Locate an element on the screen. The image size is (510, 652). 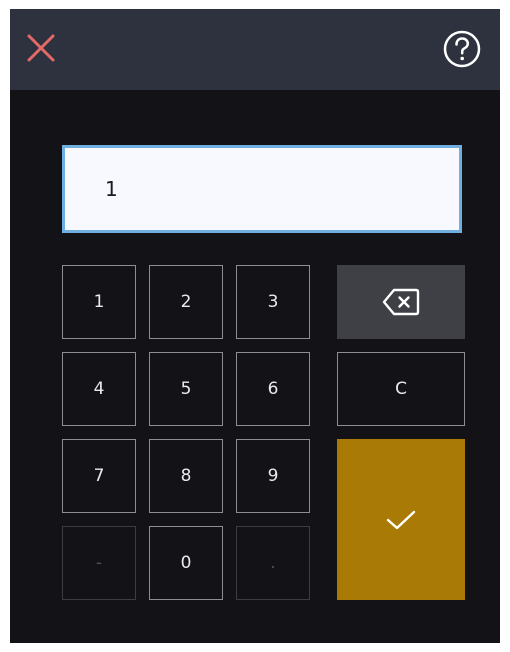
key-label: . is located at coordinates (273, 563).